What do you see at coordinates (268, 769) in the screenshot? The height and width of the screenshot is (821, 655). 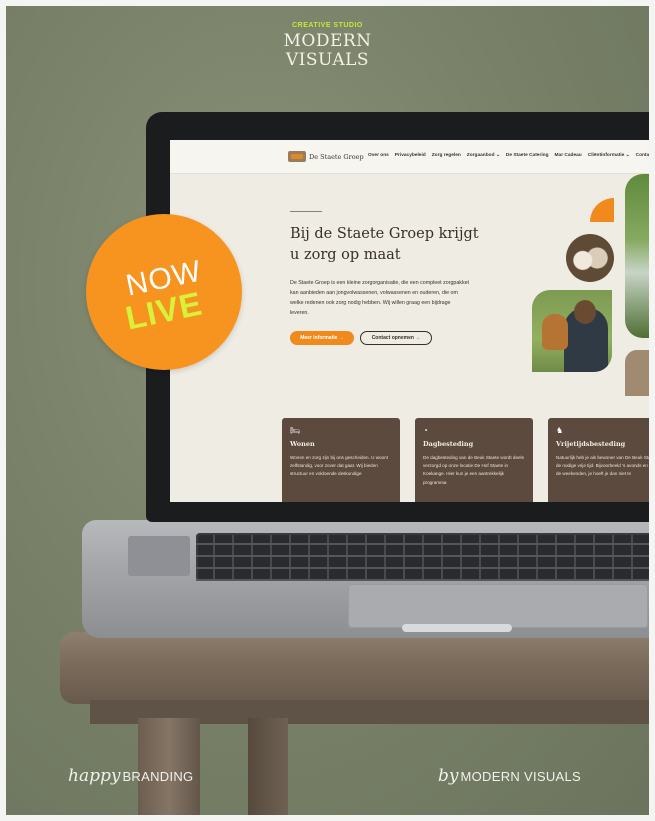 I see `stool-leg` at bounding box center [268, 769].